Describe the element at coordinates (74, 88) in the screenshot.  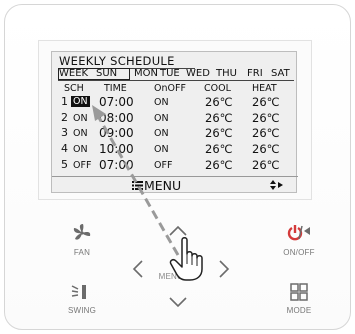
I see `column-sch: SCH` at that location.